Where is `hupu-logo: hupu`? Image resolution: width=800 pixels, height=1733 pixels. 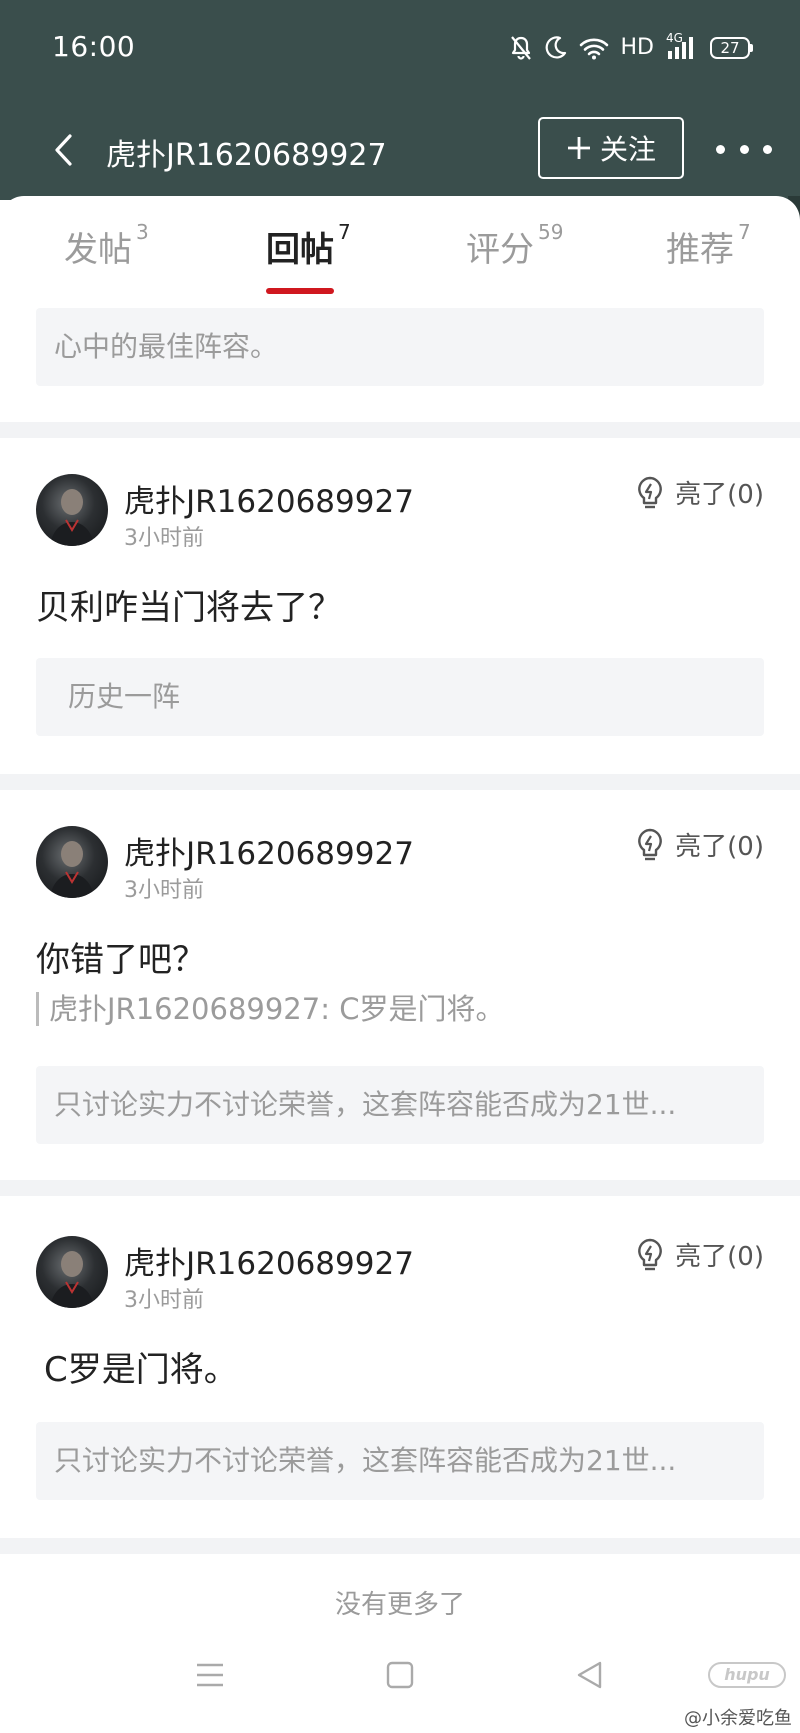
hupu-logo: hupu is located at coordinates (747, 1675).